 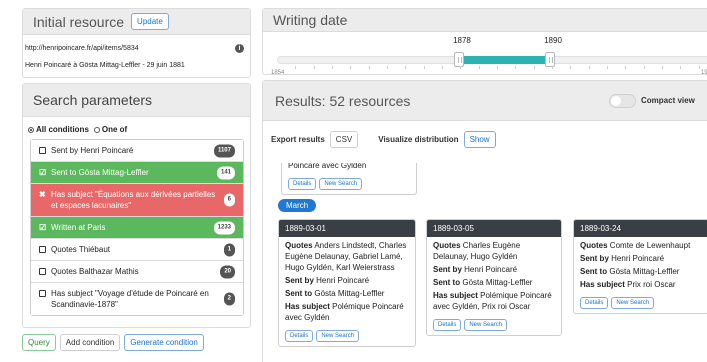 I want to click on slider-from-handle, so click(x=459, y=59).